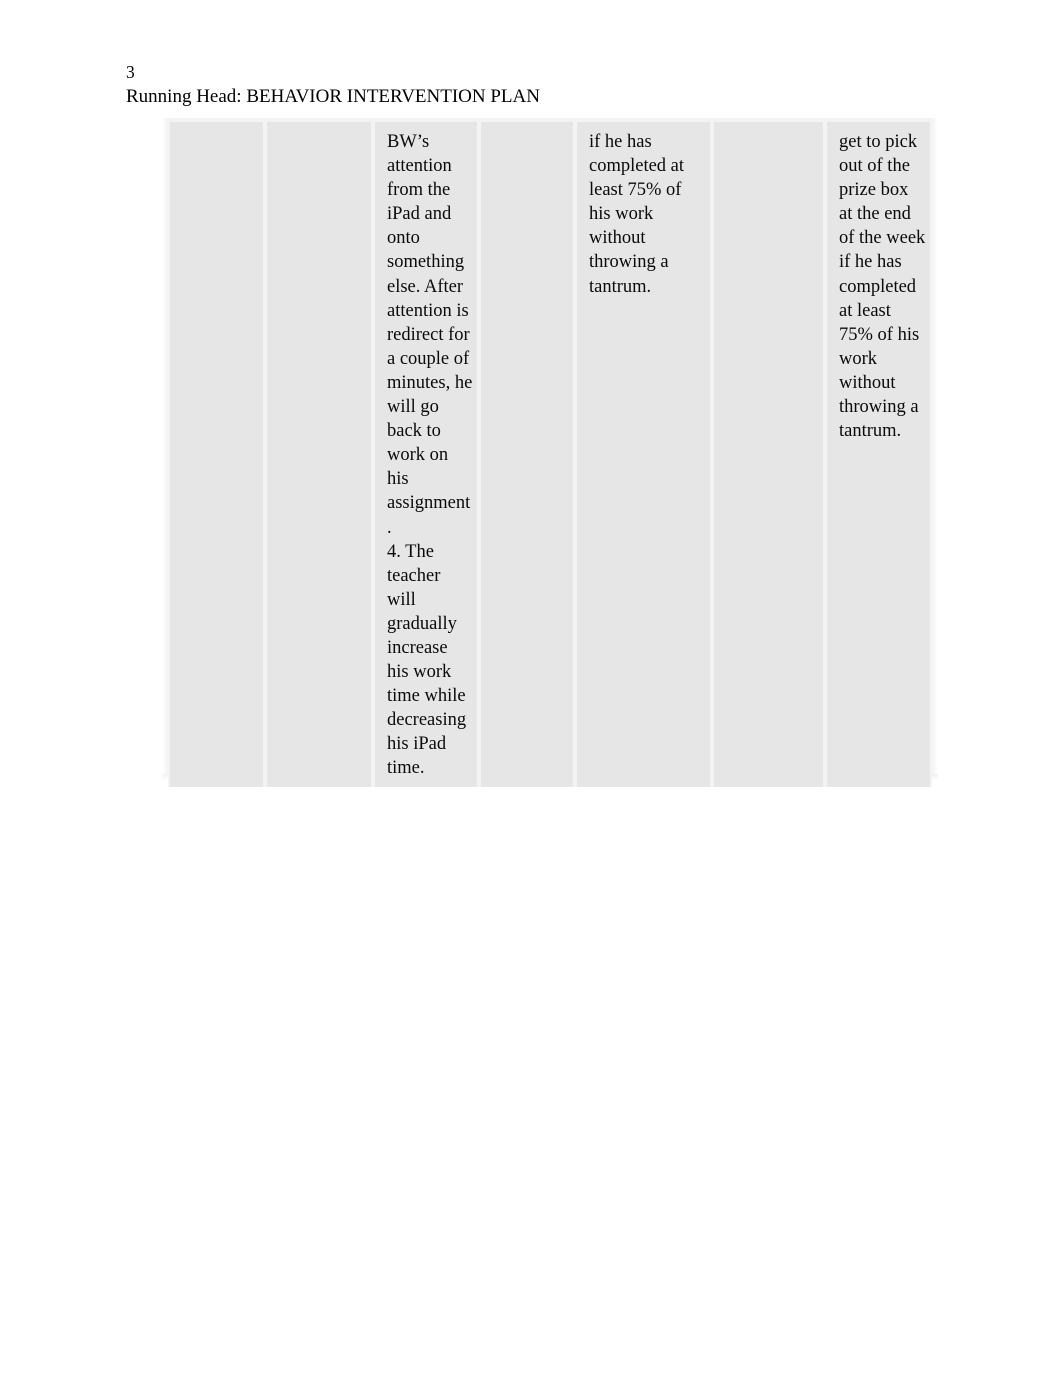 The image size is (1062, 1377). Describe the element at coordinates (130, 72) in the screenshot. I see `page-number: 3` at that location.